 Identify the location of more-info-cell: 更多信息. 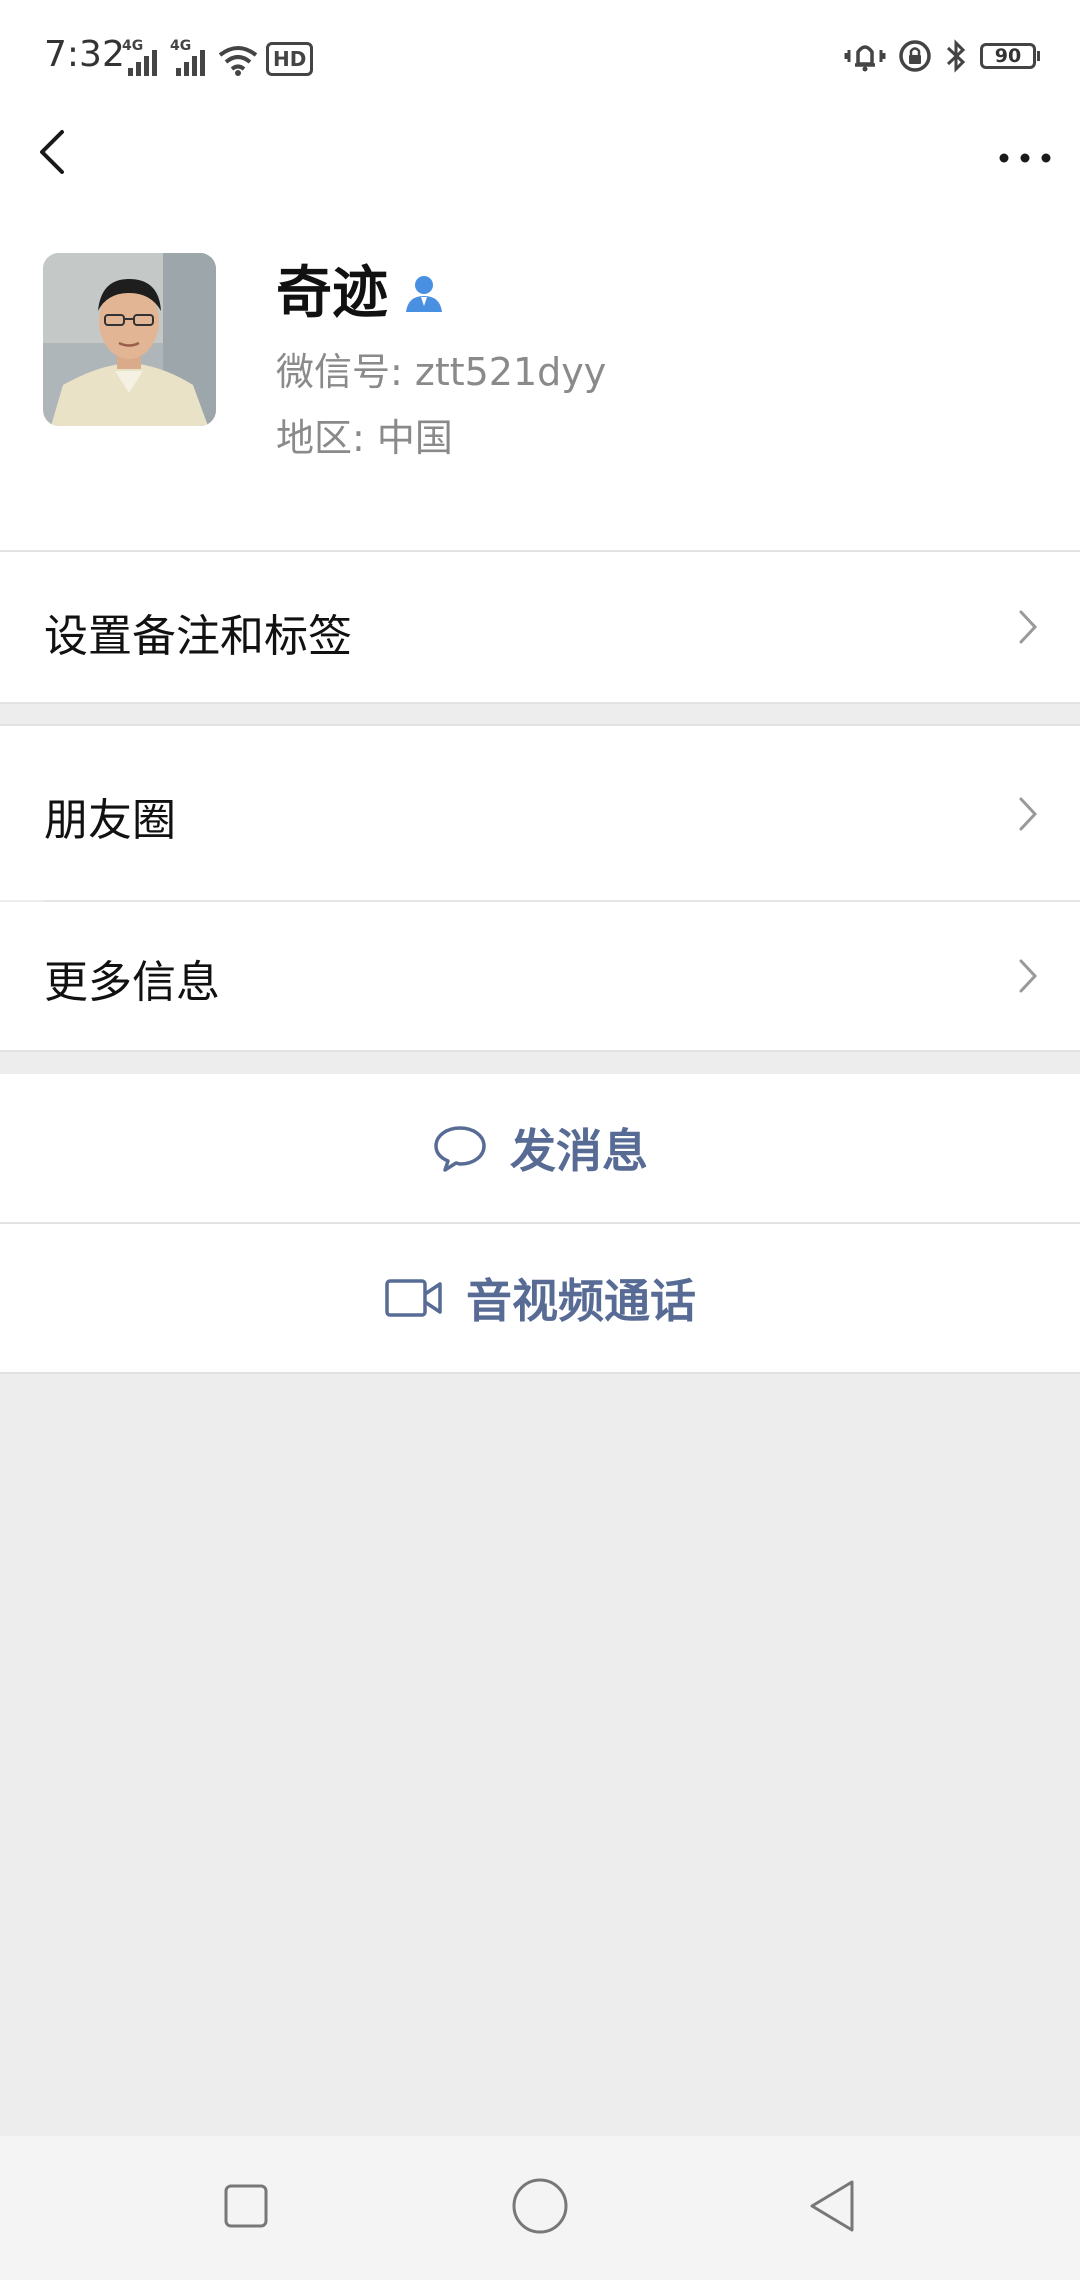
(540, 976).